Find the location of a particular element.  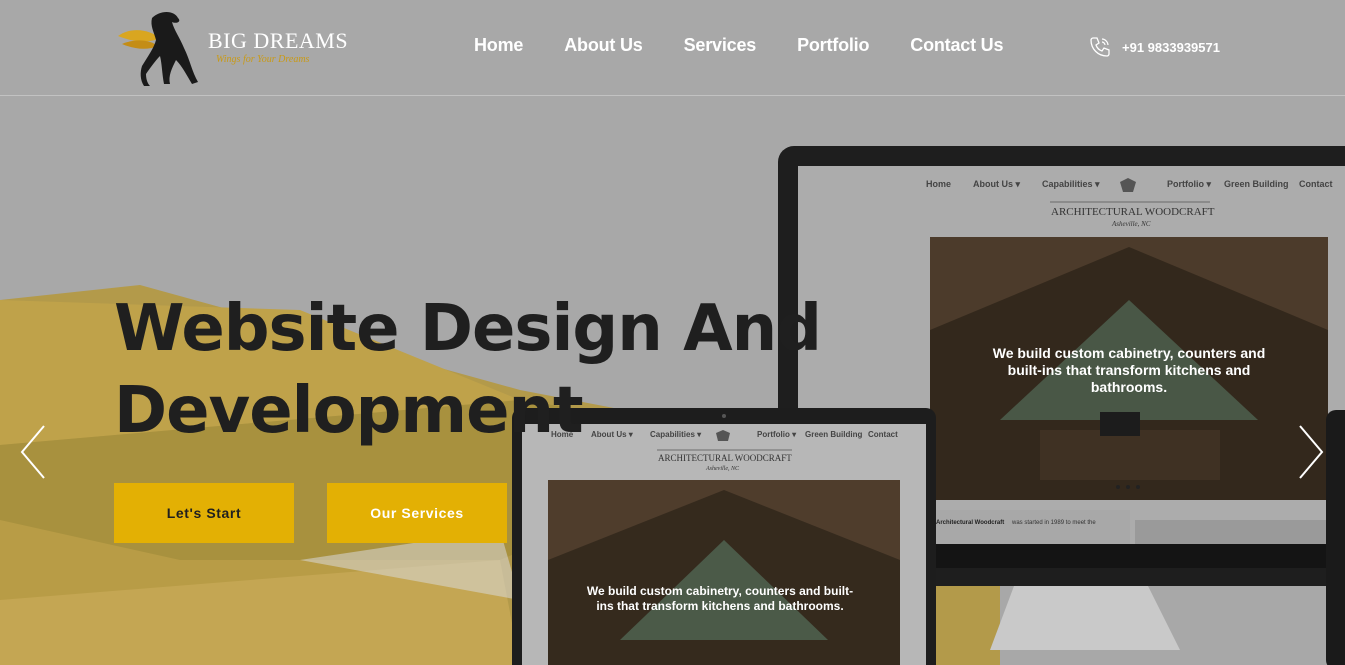

mock-nav-item: Home is located at coordinates (938, 184).